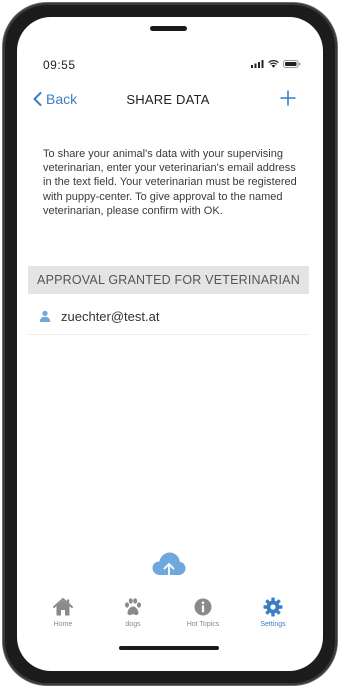 This screenshot has width=350, height=690. I want to click on status-icons, so click(276, 64).